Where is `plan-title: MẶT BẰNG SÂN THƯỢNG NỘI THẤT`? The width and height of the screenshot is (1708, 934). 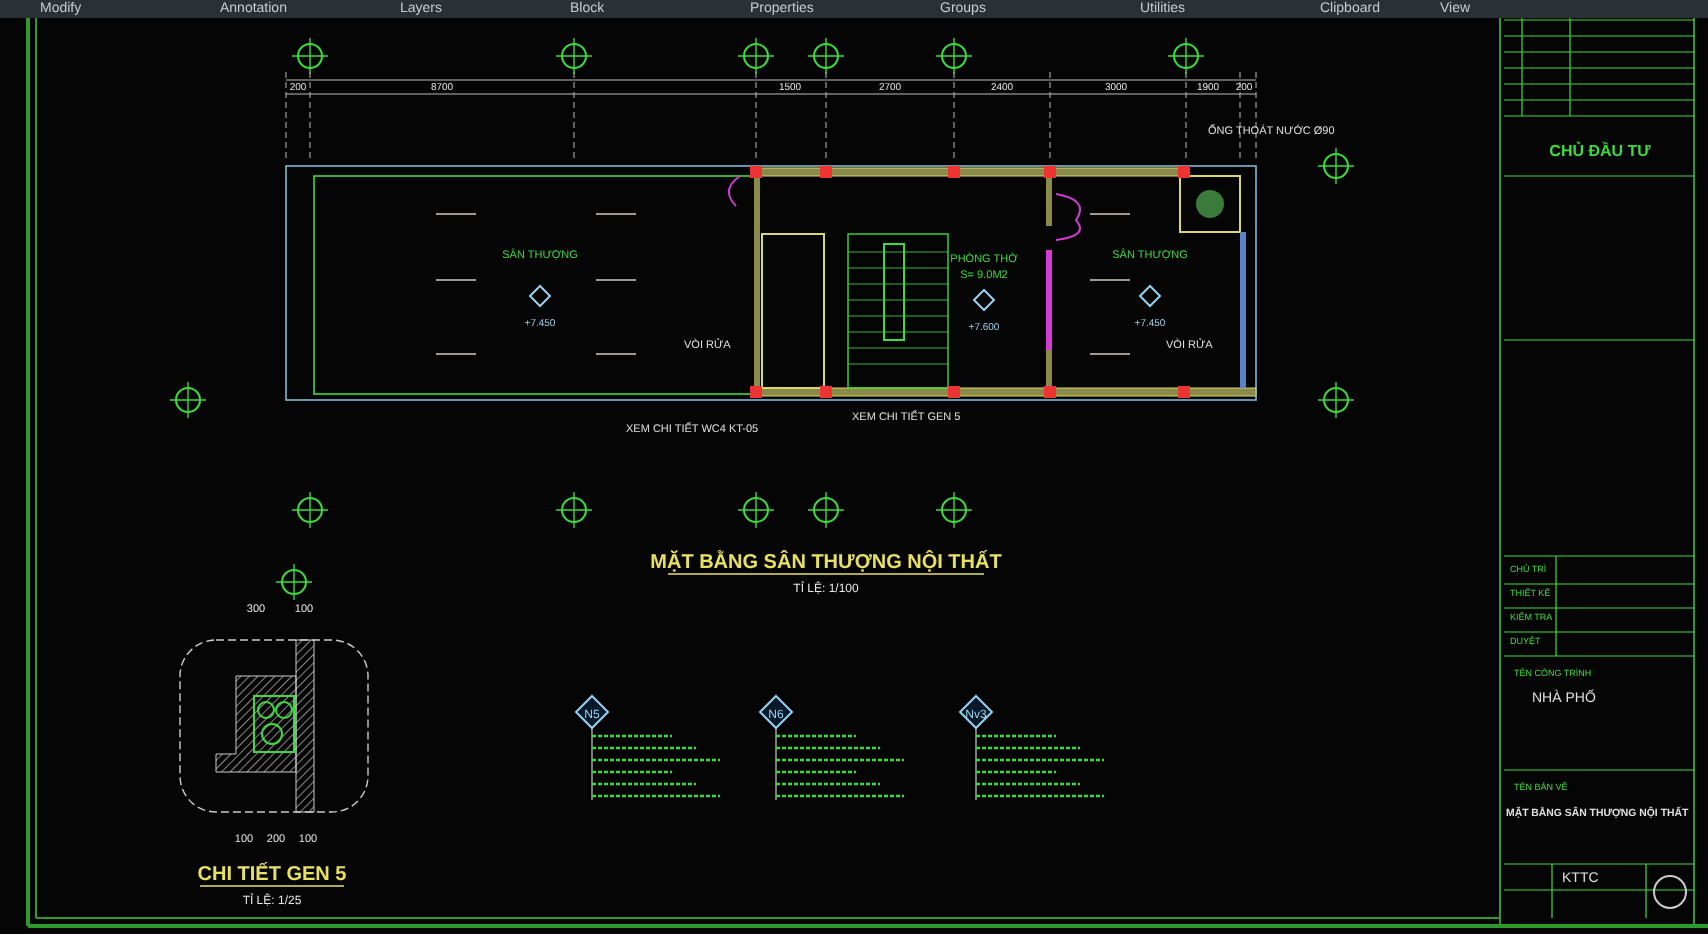
plan-title: MẶT BẰNG SÂN THƯỢNG NỘI THẤT is located at coordinates (826, 563).